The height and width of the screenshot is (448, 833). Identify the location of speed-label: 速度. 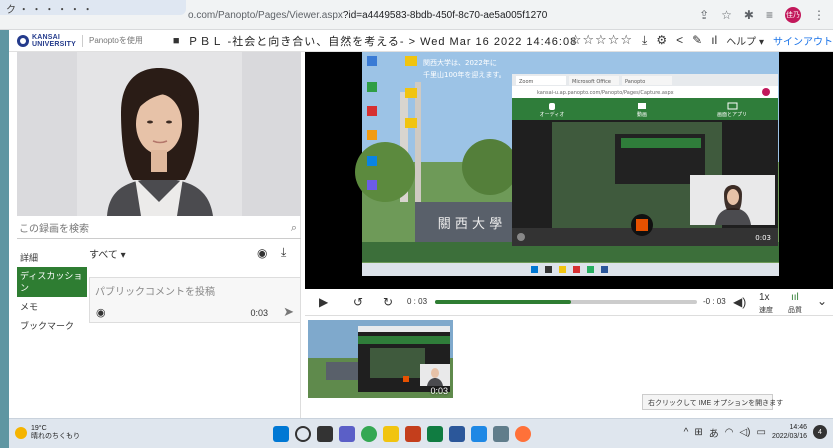
(766, 310).